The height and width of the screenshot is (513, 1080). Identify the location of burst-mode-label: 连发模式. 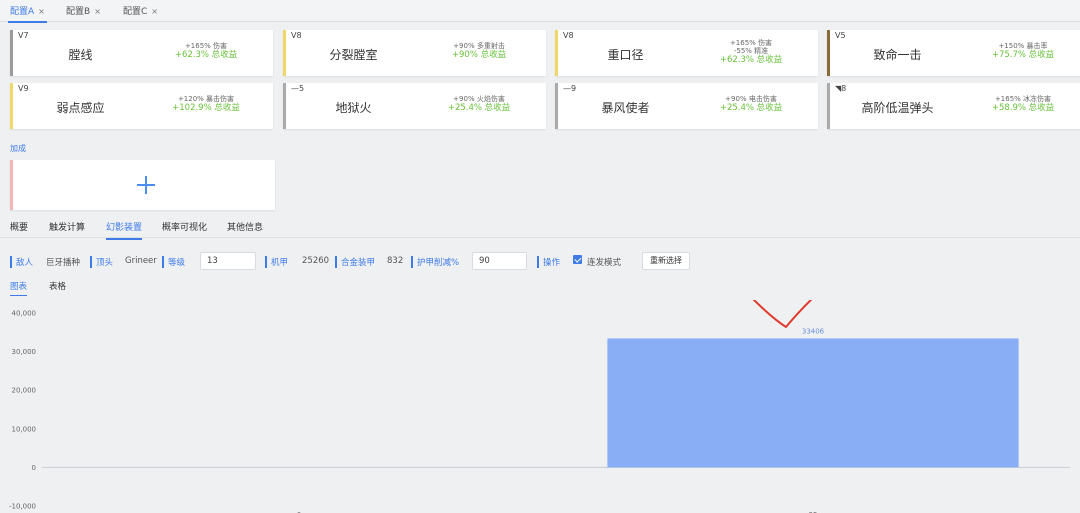
(604, 262).